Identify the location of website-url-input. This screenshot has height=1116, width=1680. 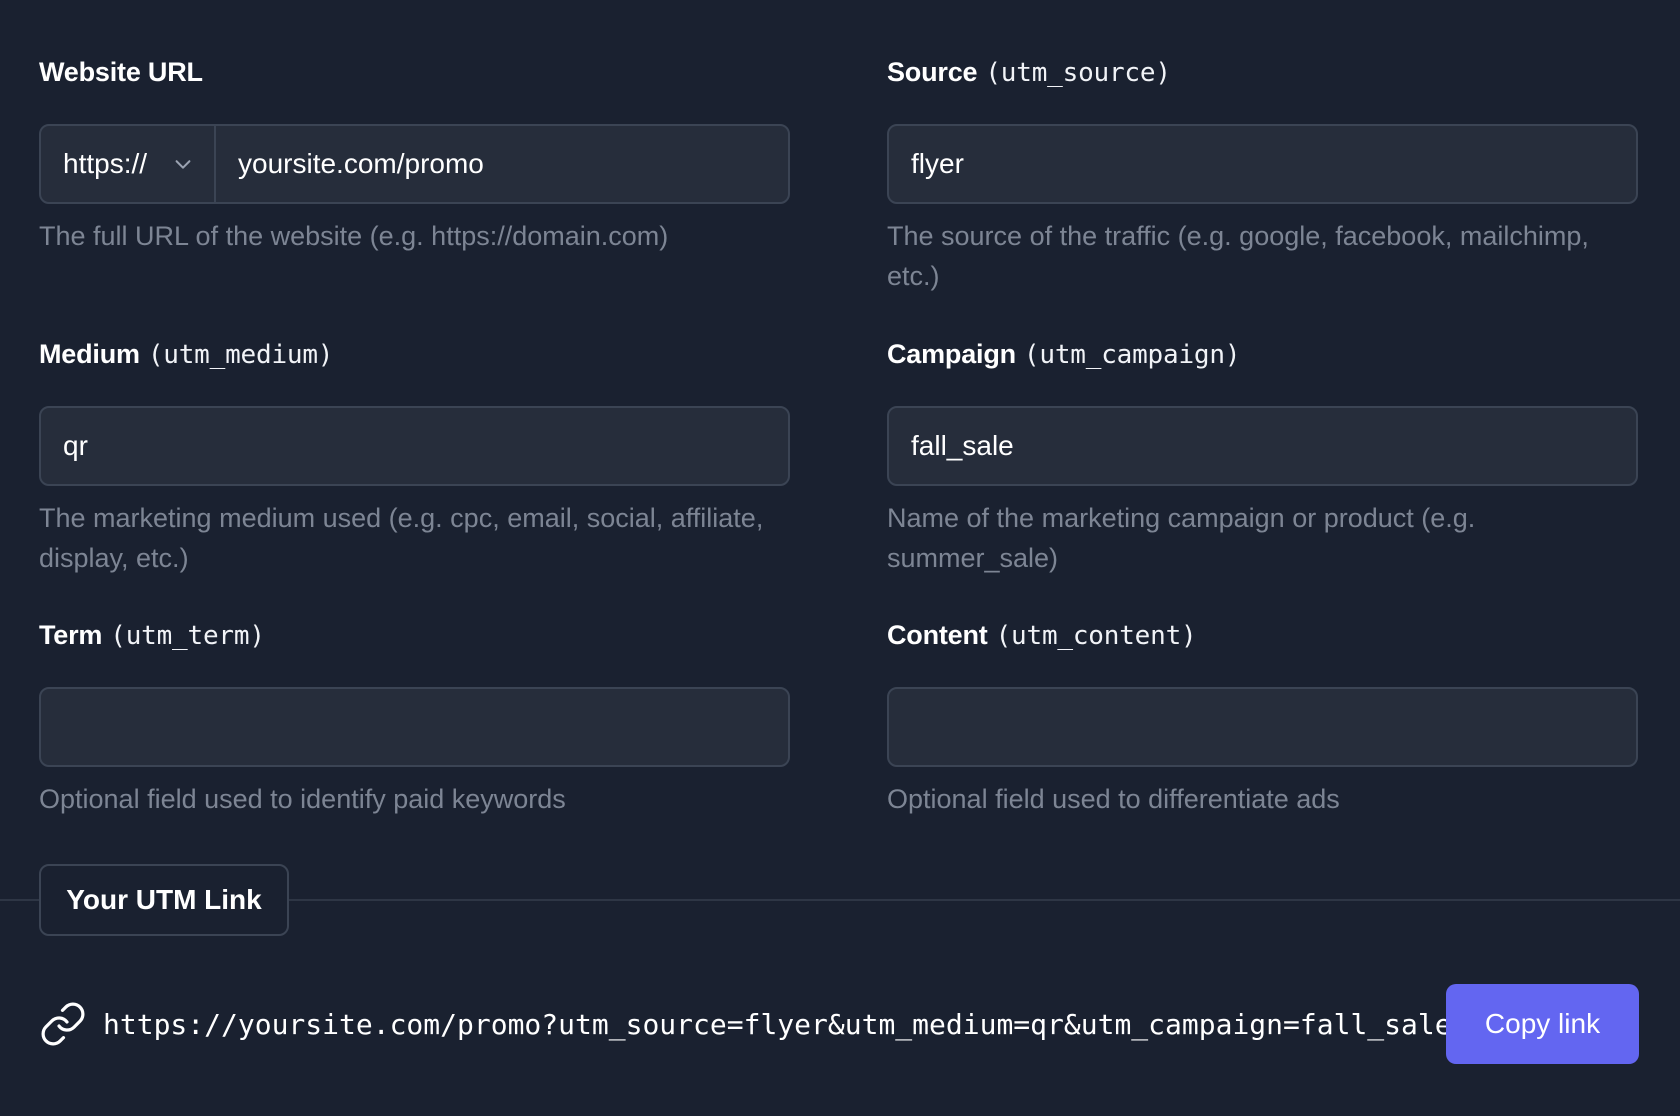
(502, 164).